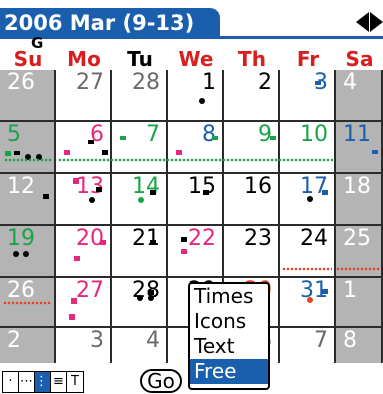 Image resolution: width=383 pixels, height=394 pixels. I want to click on day-cell: 7, so click(140, 148).